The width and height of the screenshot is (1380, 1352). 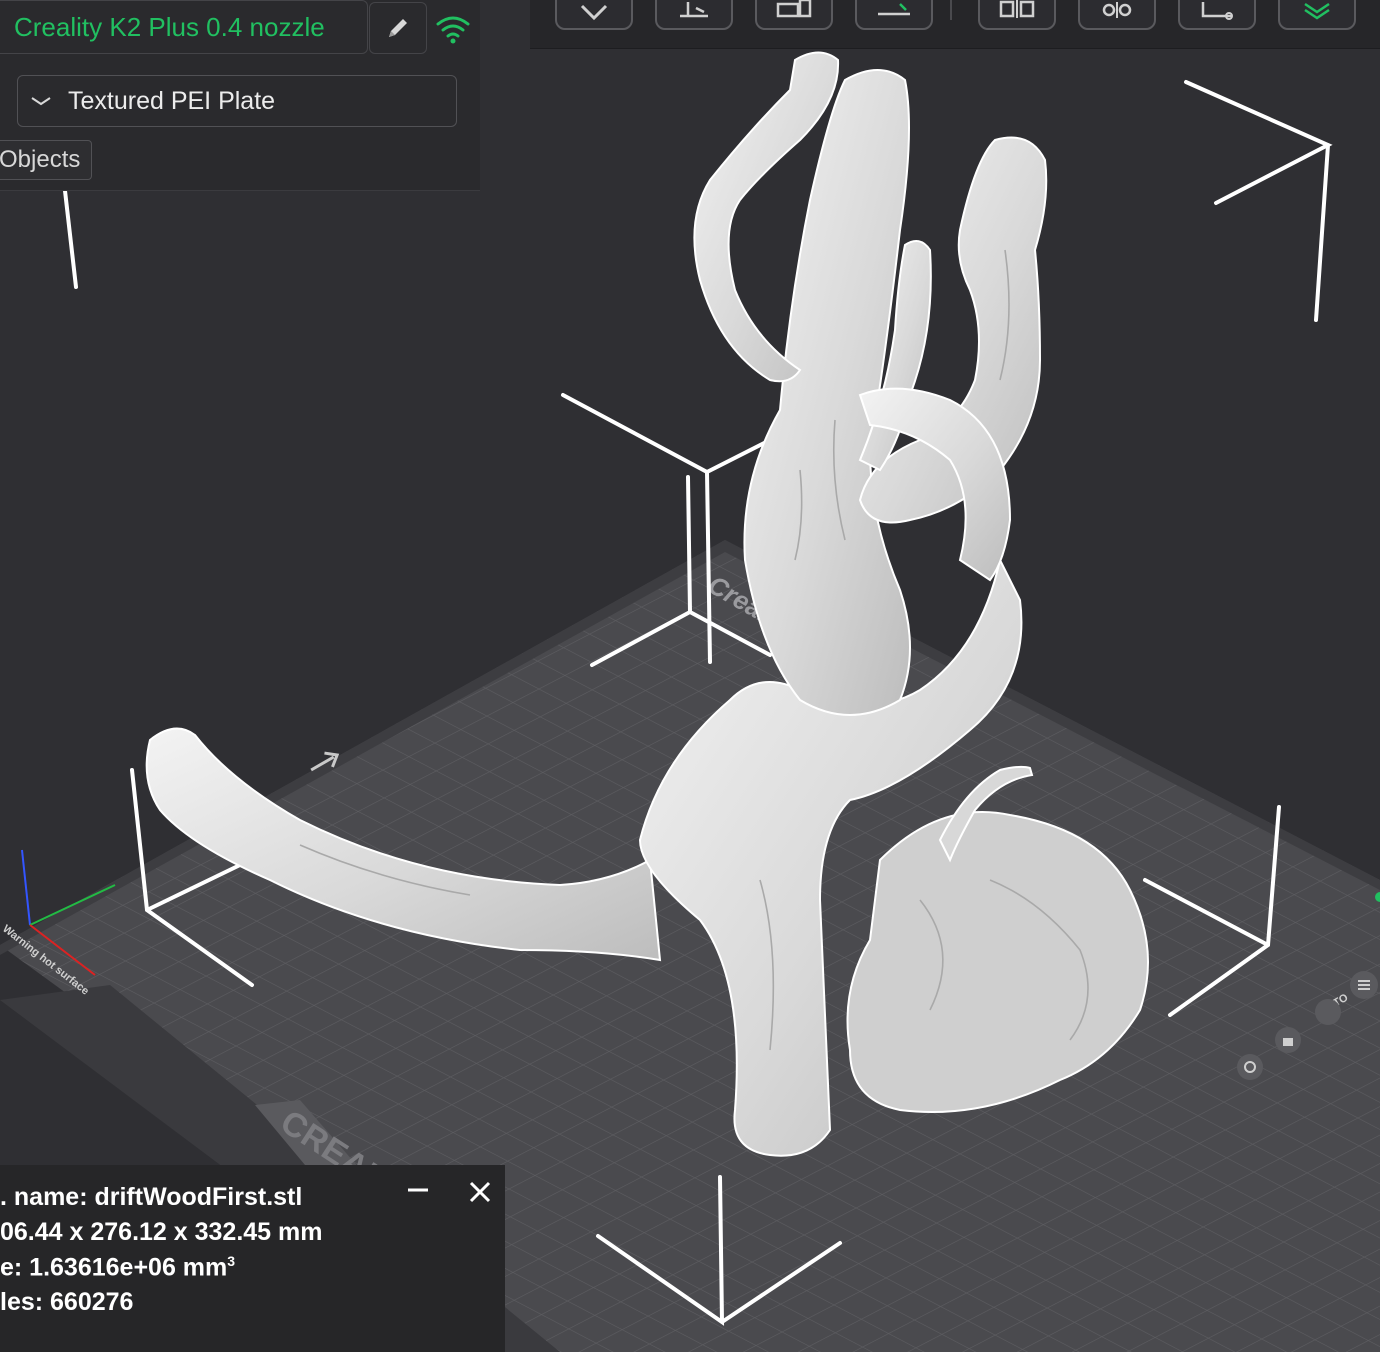 I want to click on layout-icon, so click(x=794, y=15).